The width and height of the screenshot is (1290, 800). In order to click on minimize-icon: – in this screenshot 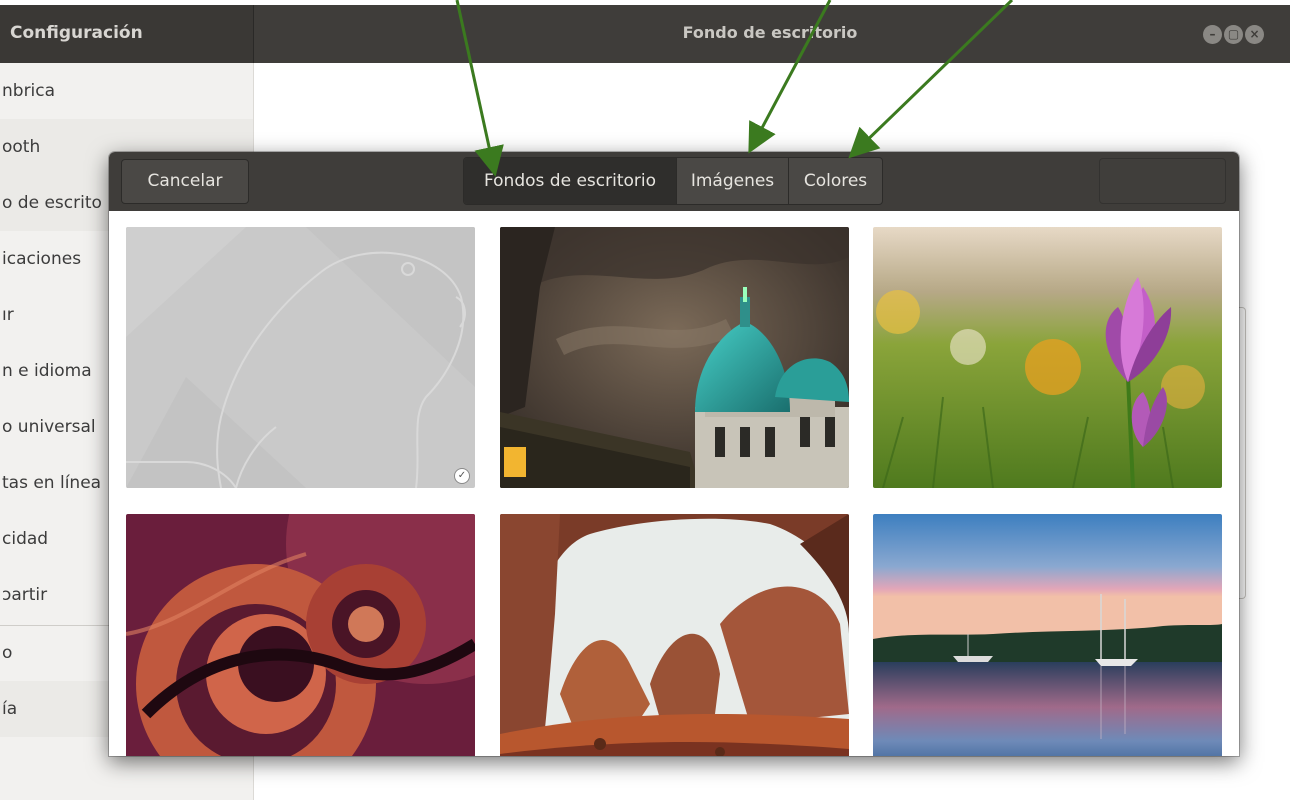, I will do `click(1212, 34)`.